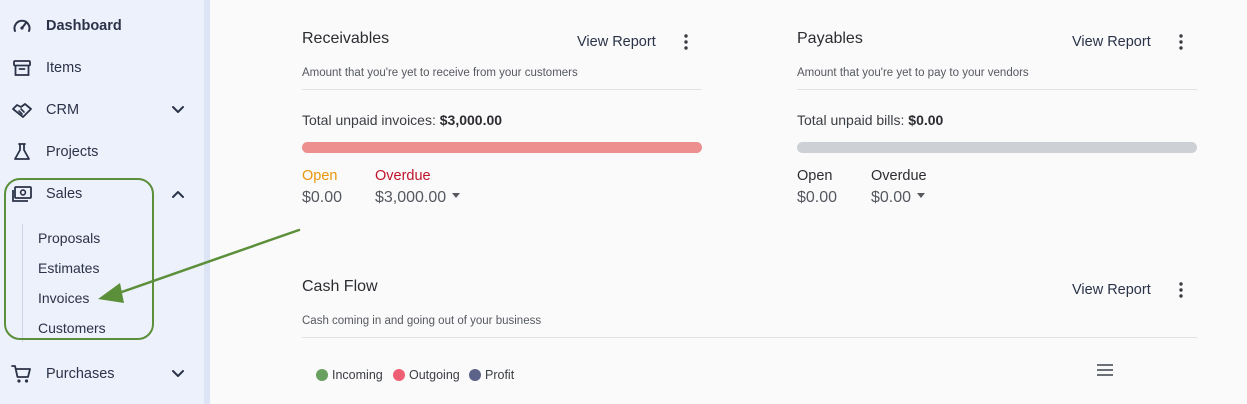  What do you see at coordinates (80, 374) in the screenshot?
I see `sidebar-item-label: Purchases` at bounding box center [80, 374].